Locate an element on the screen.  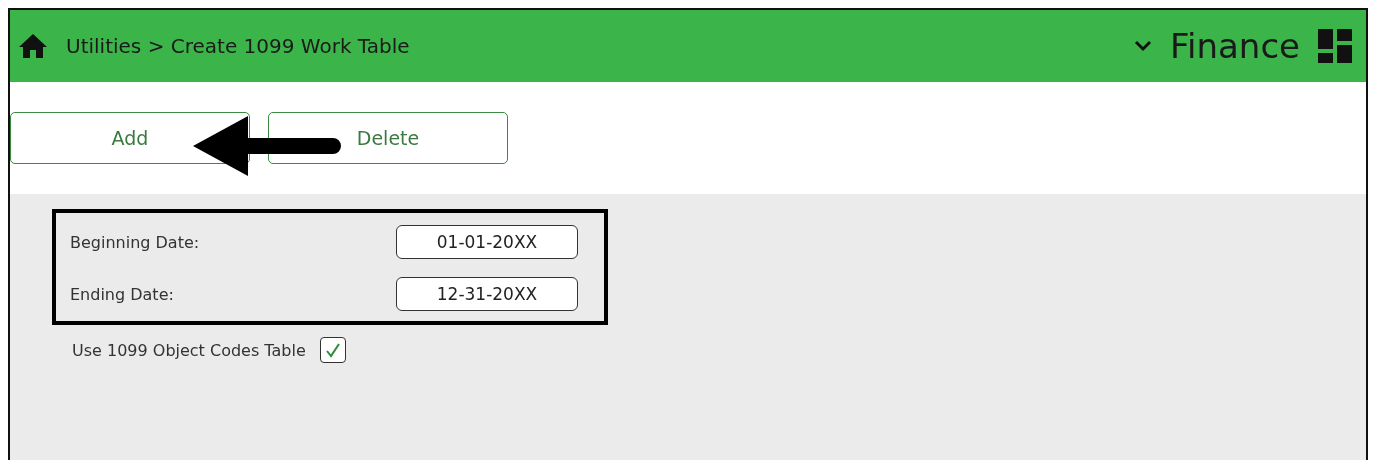
action-button: Delete is located at coordinates (388, 138).